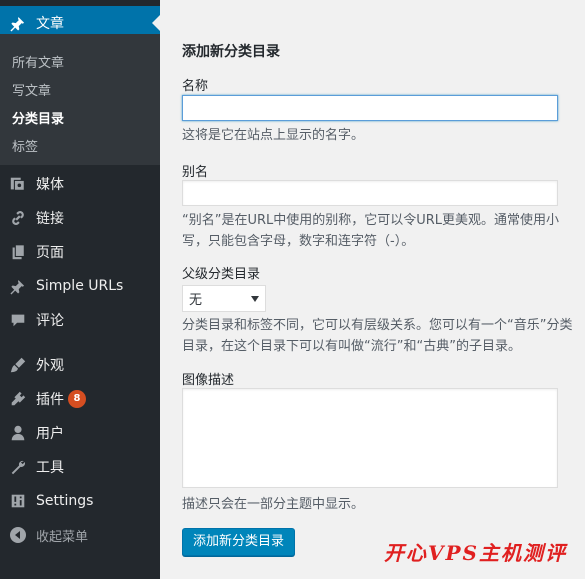 This screenshot has height=579, width=585. I want to click on menu-comments-label: 评论, so click(50, 321).